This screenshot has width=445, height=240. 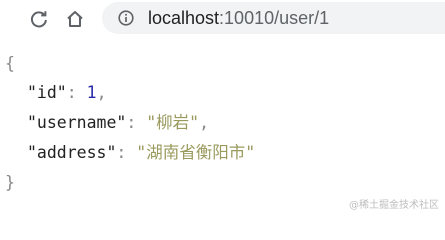 I want to click on json-value: "湖南省衡阳市", so click(x=196, y=152).